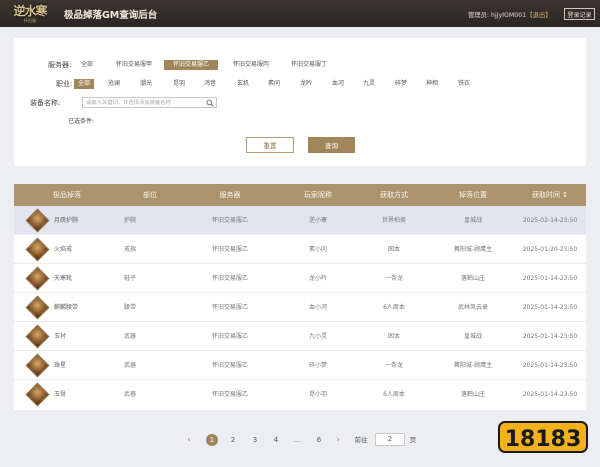 The image size is (600, 467). Describe the element at coordinates (66, 220) in the screenshot. I see `cell-item-name: 月疏护腕` at that location.